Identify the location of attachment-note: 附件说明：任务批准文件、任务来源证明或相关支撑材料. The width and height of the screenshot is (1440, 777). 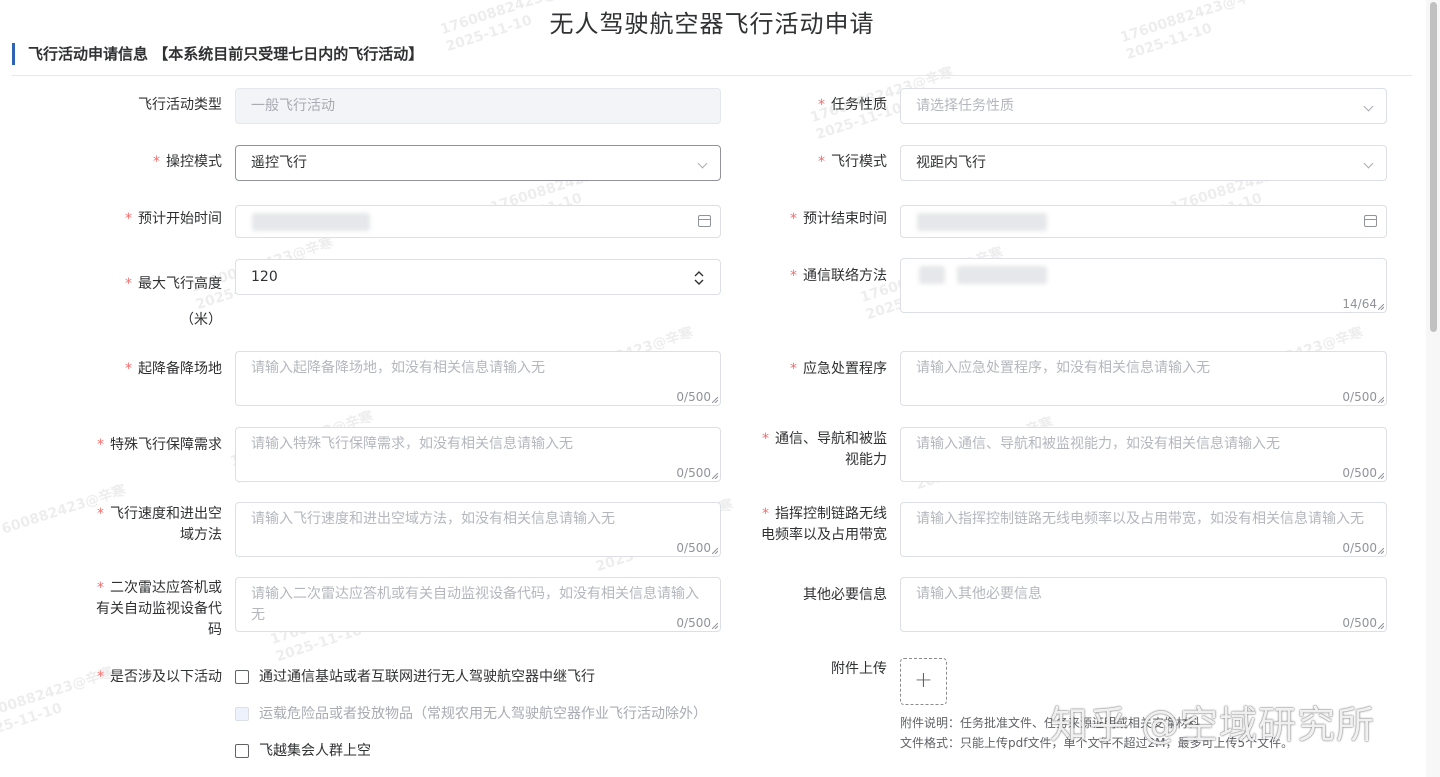
(1050, 723).